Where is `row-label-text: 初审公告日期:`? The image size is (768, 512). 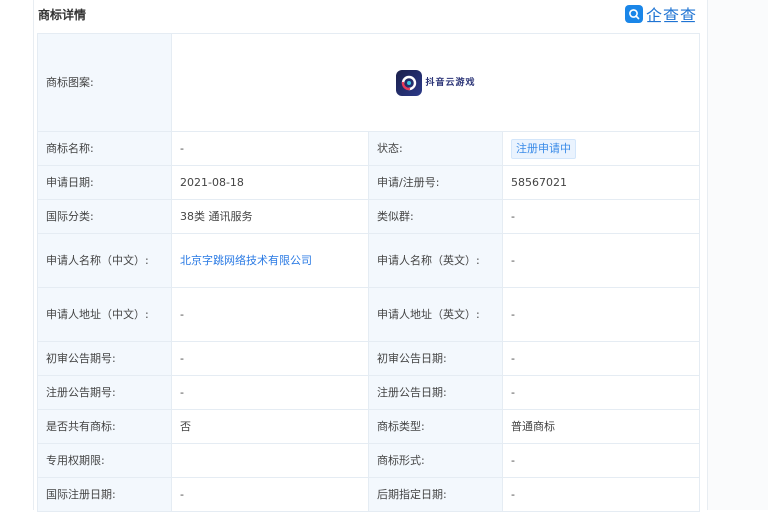
row-label-text: 初审公告日期: is located at coordinates (412, 358).